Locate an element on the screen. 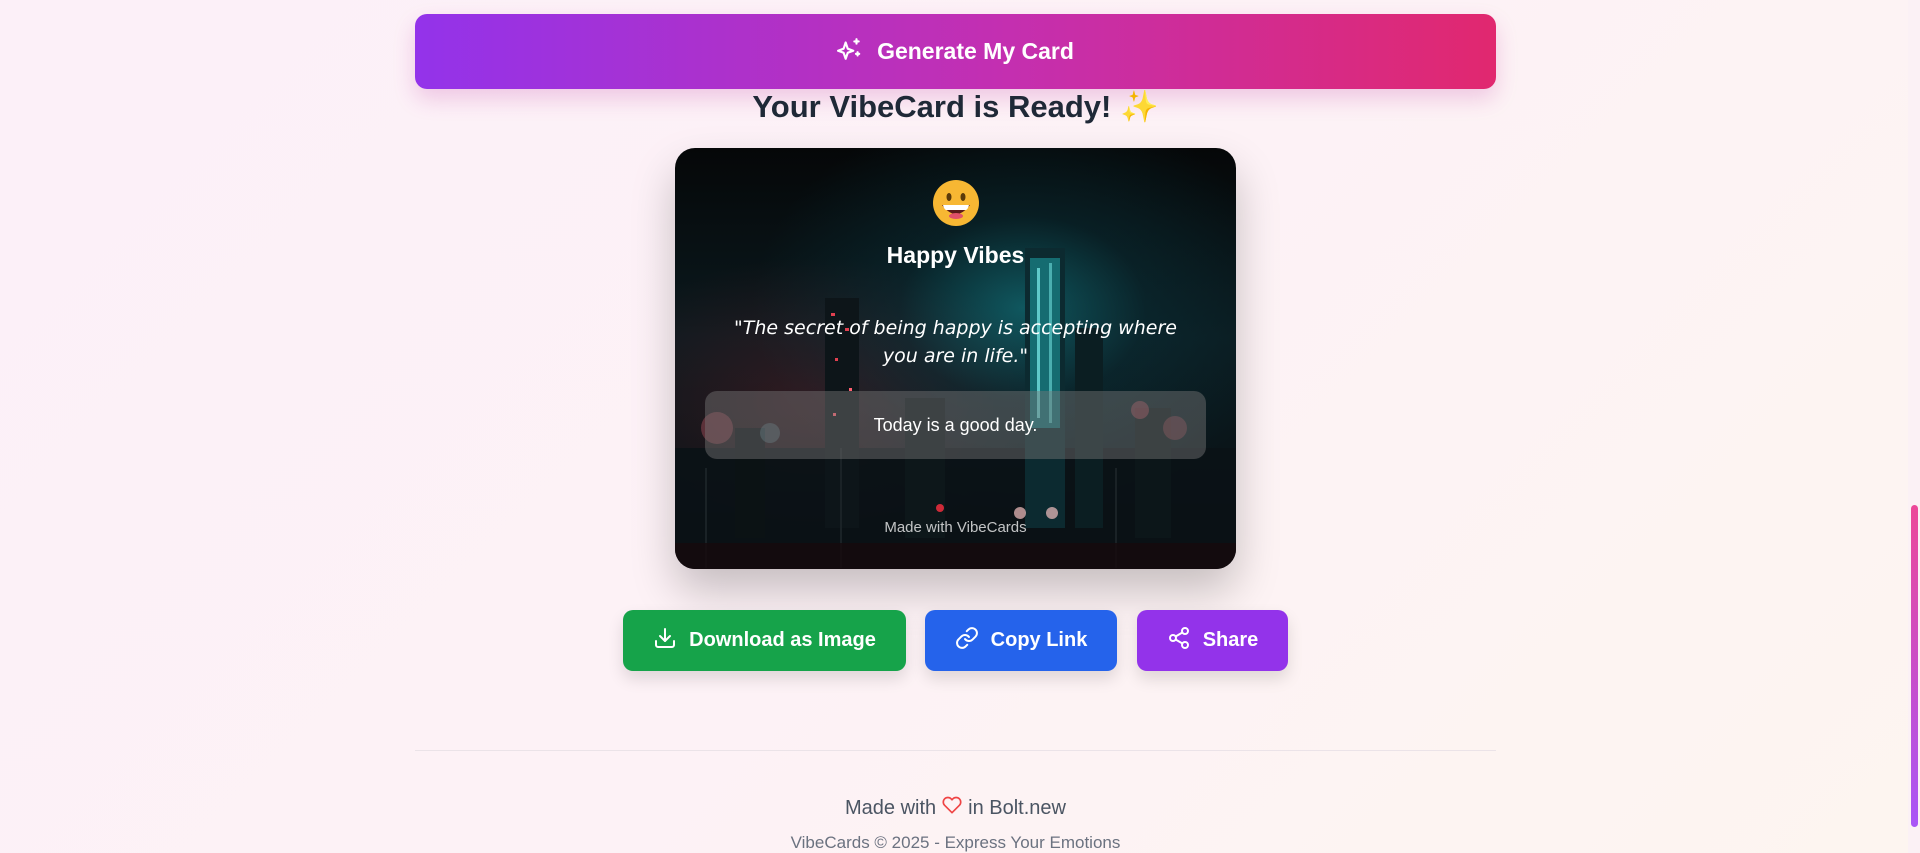 The height and width of the screenshot is (853, 1920). made-with-prefix: Made with is located at coordinates (891, 807).